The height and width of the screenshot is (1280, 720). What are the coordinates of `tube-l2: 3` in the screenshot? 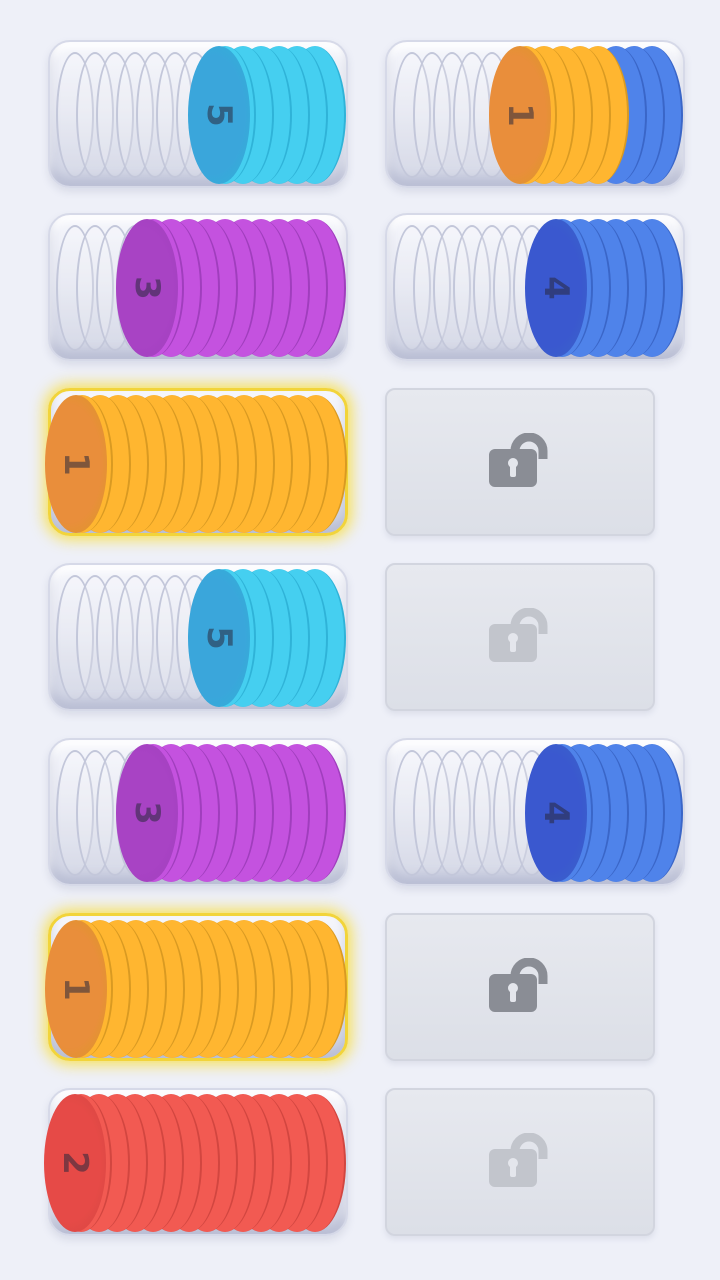 It's located at (198, 287).